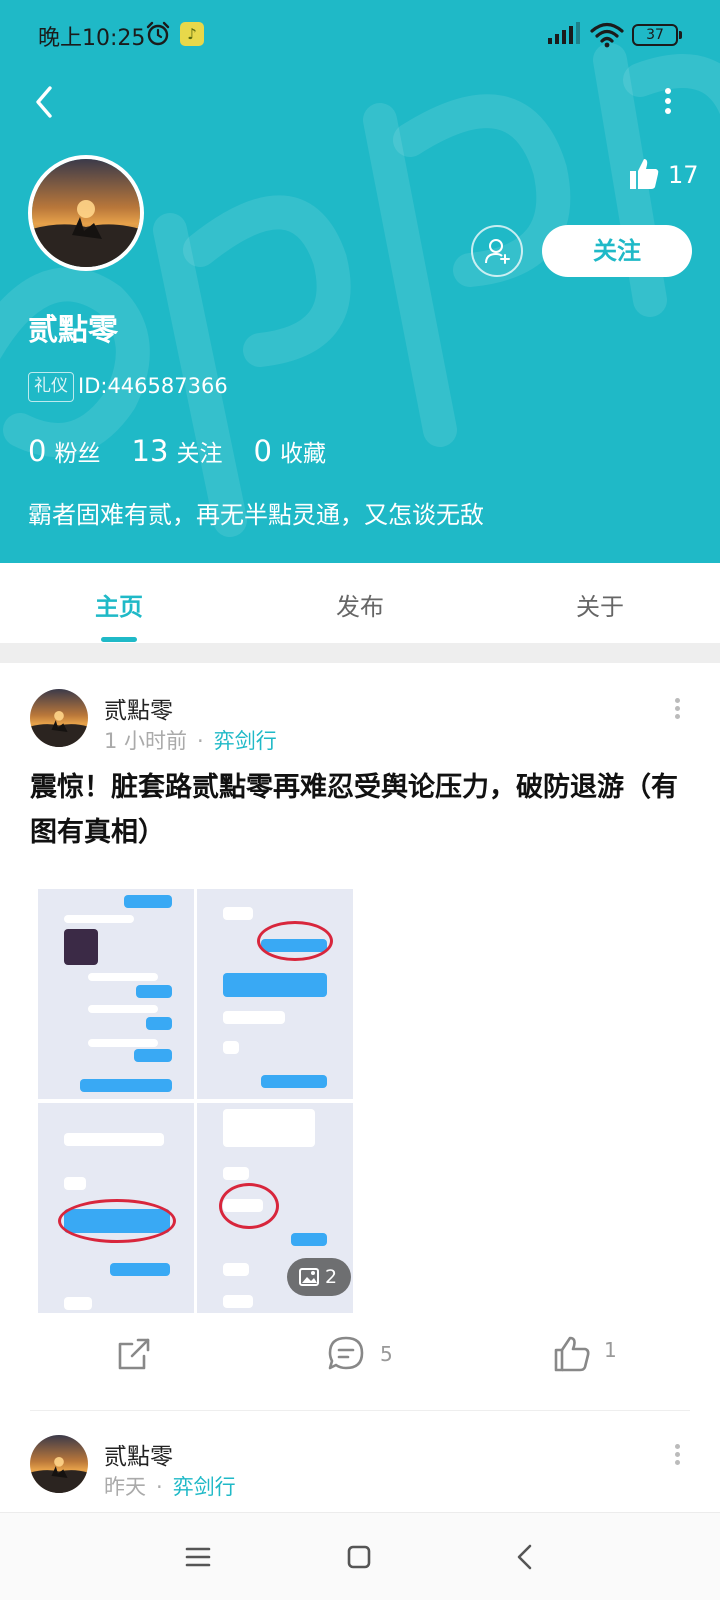 The width and height of the screenshot is (720, 1600). Describe the element at coordinates (158, 33) in the screenshot. I see `alarm-icon` at that location.